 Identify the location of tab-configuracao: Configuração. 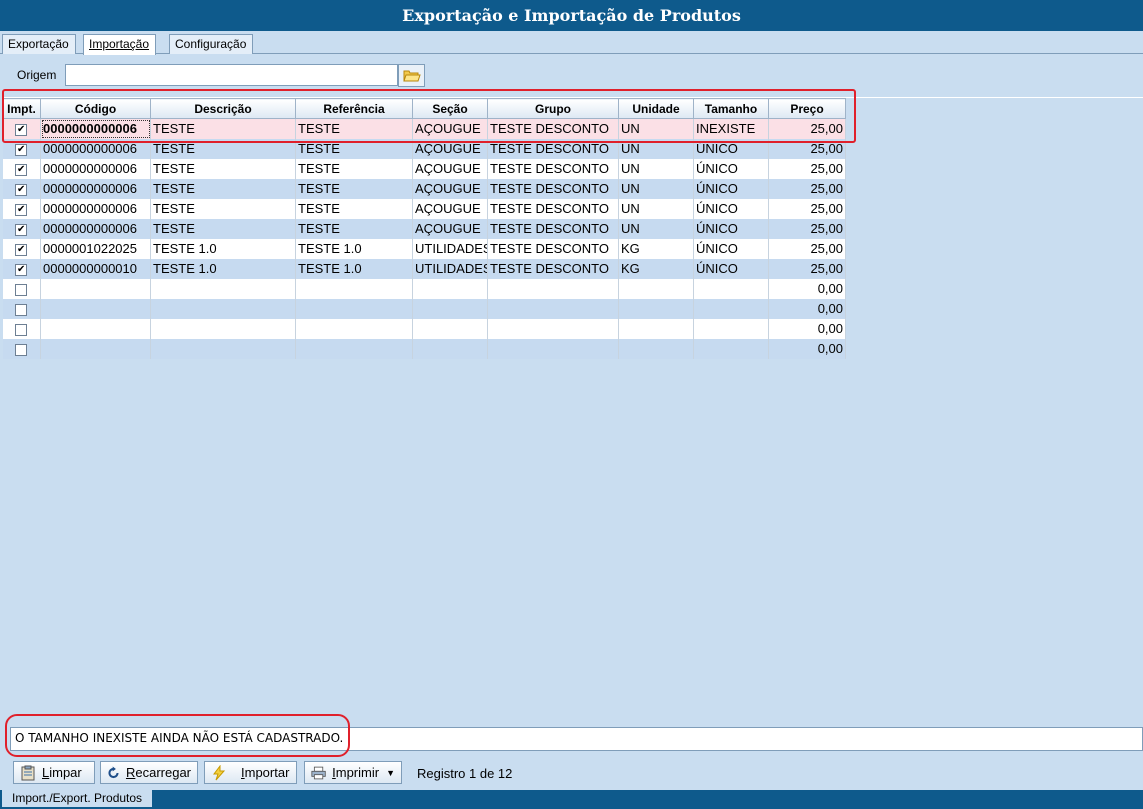
(211, 44).